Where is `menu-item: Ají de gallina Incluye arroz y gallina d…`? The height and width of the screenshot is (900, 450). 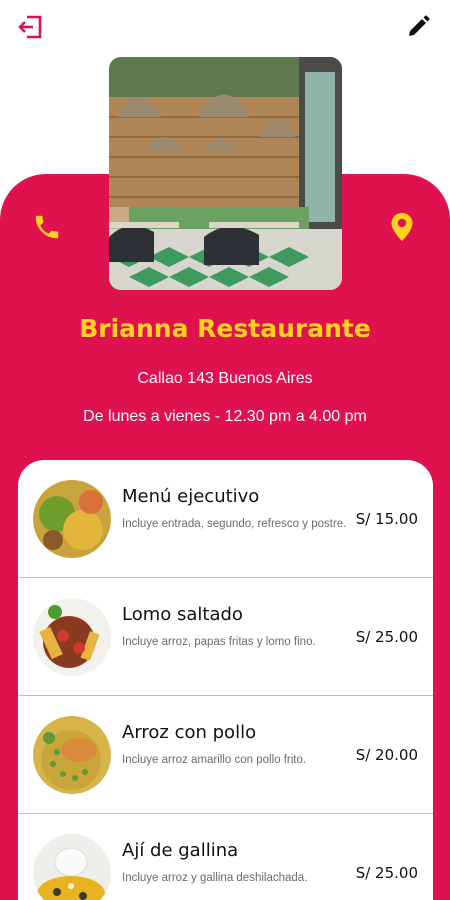
menu-item: Ají de gallina Incluye arroz y gallina d… is located at coordinates (225, 857).